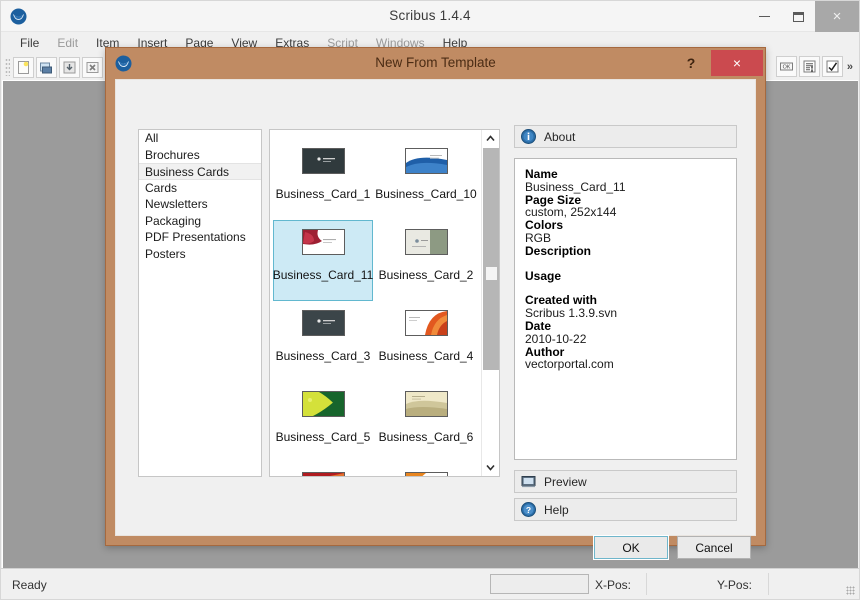  I want to click on info-icon, so click(528, 136).